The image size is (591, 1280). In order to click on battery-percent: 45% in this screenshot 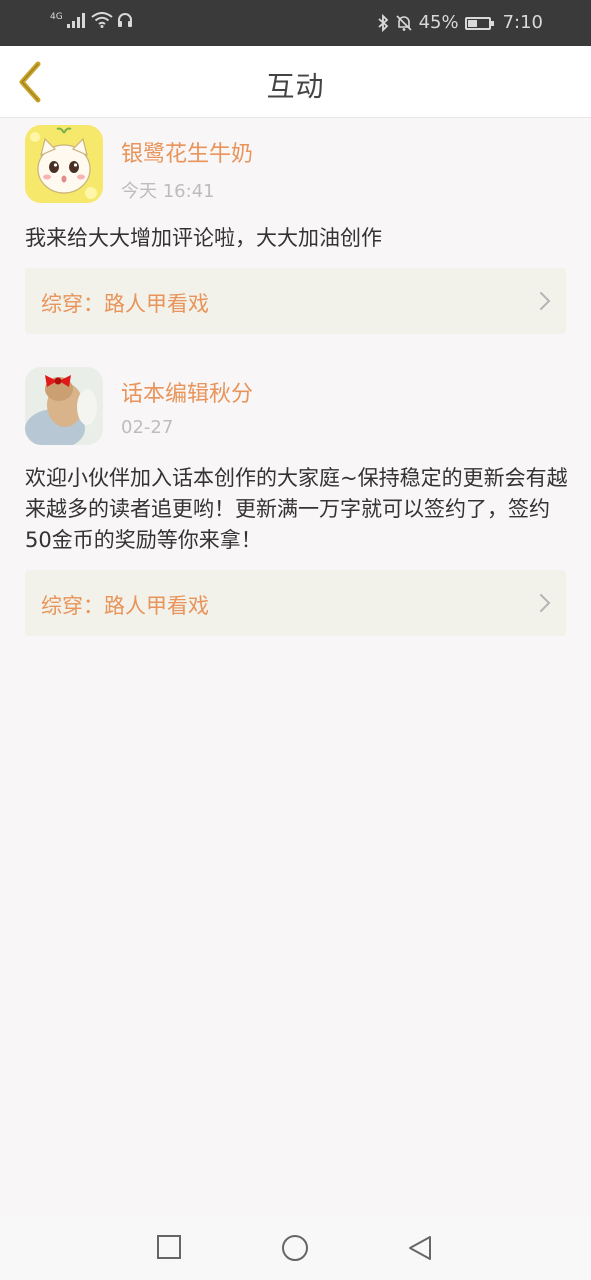, I will do `click(438, 22)`.